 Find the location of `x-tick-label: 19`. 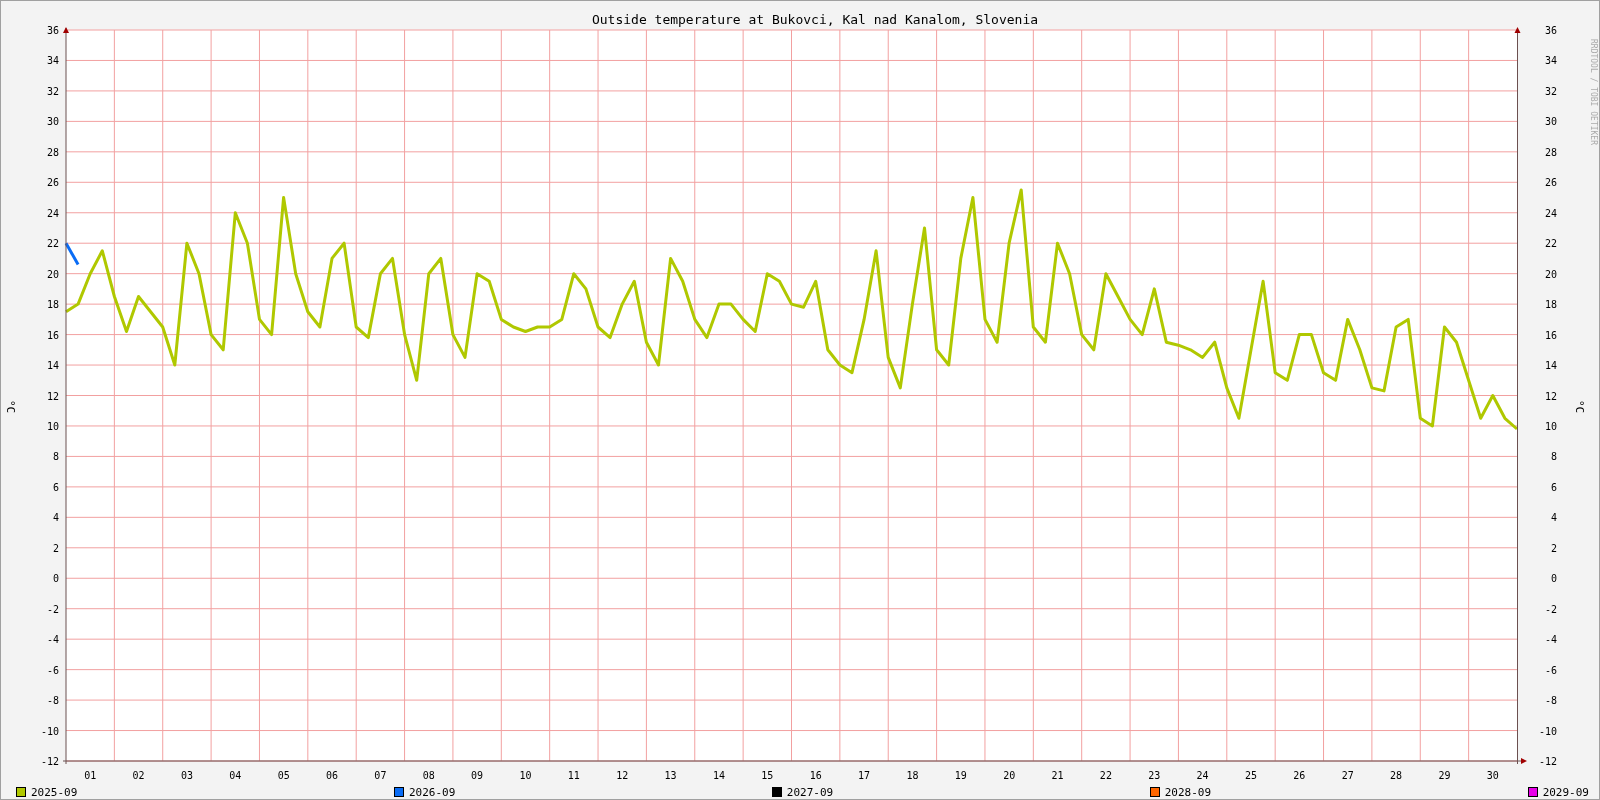

x-tick-label: 19 is located at coordinates (960, 775).